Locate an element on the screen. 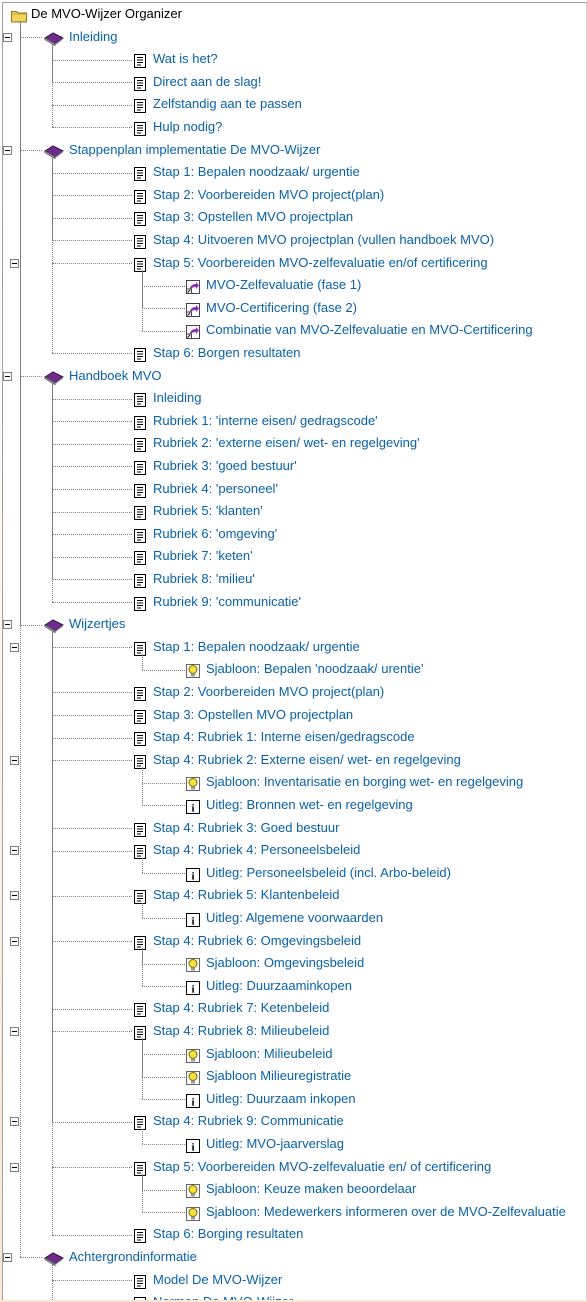  tree-node-doc: Wat is het? is located at coordinates (295, 59).